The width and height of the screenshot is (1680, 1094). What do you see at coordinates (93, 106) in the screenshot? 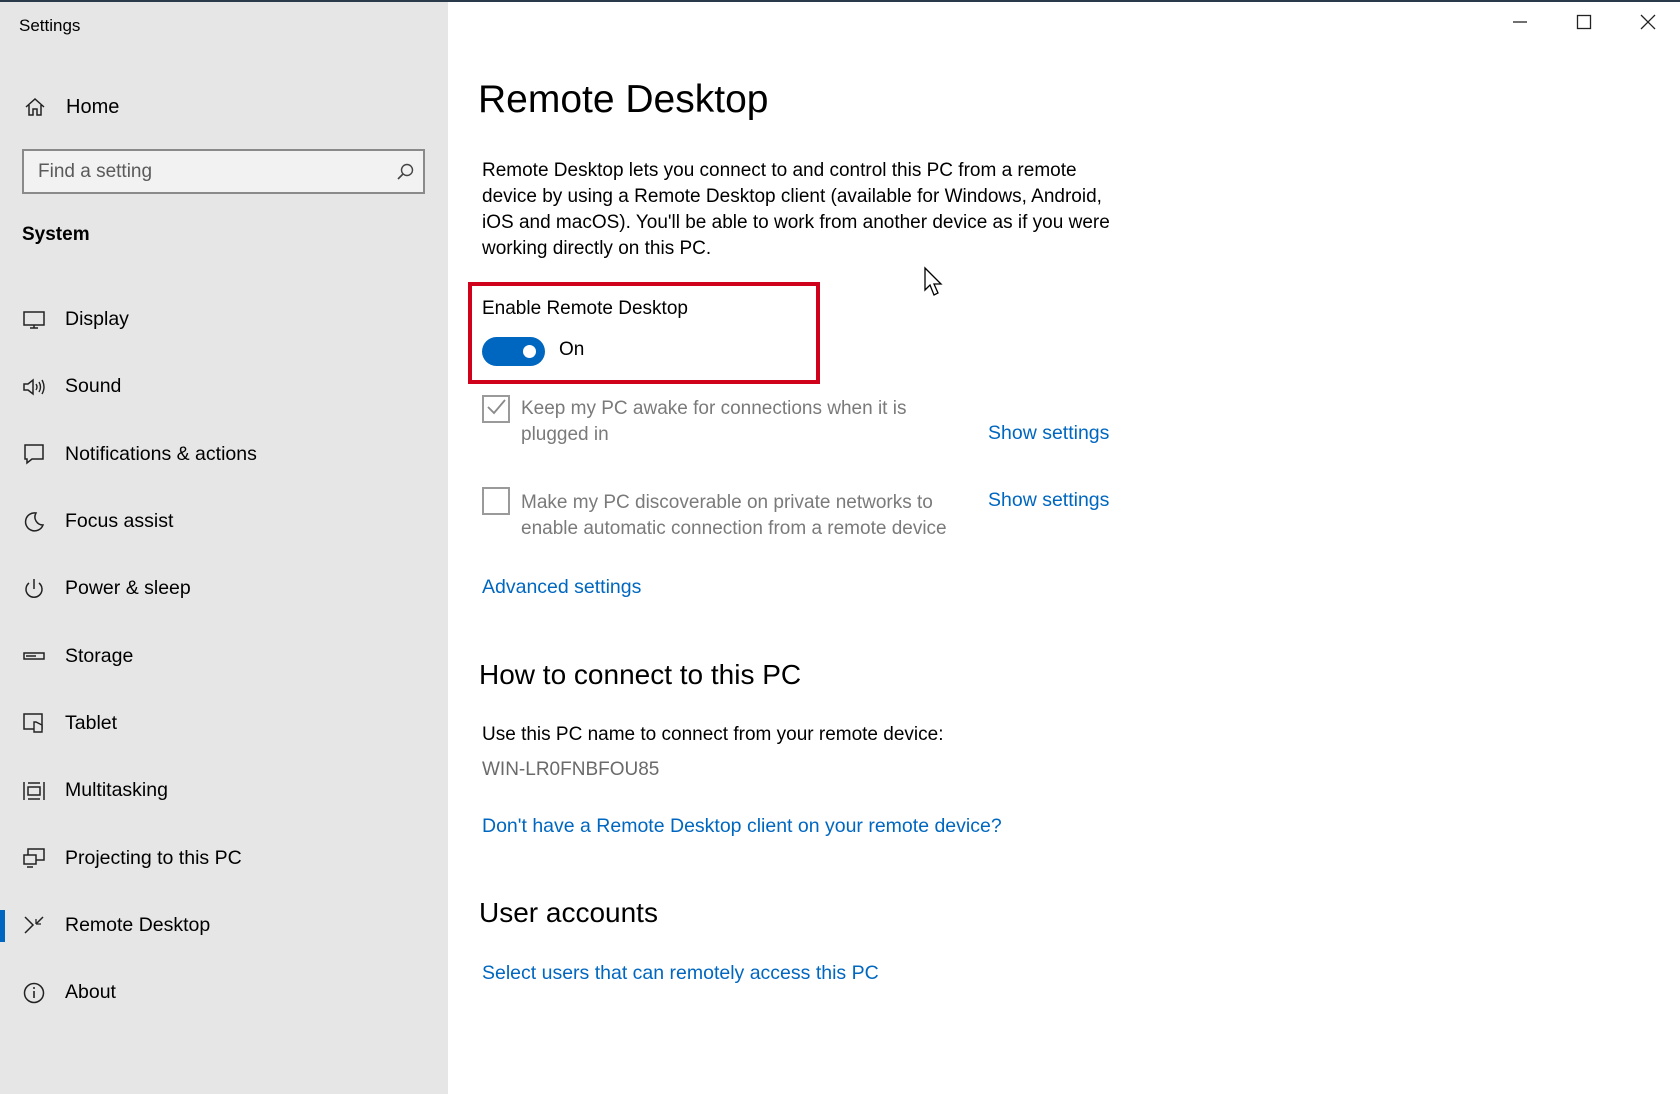
I see `home-label: Home` at bounding box center [93, 106].